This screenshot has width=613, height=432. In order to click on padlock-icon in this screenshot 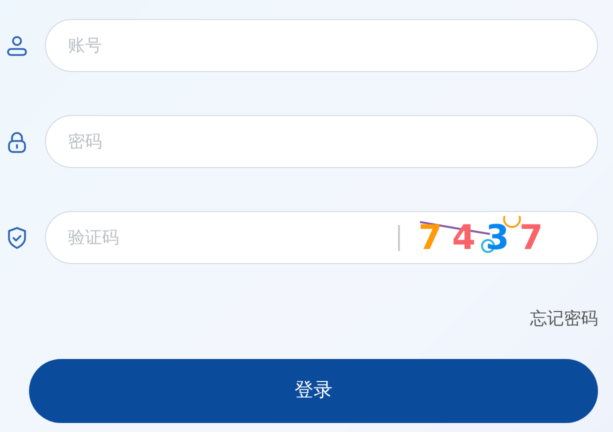, I will do `click(17, 142)`.